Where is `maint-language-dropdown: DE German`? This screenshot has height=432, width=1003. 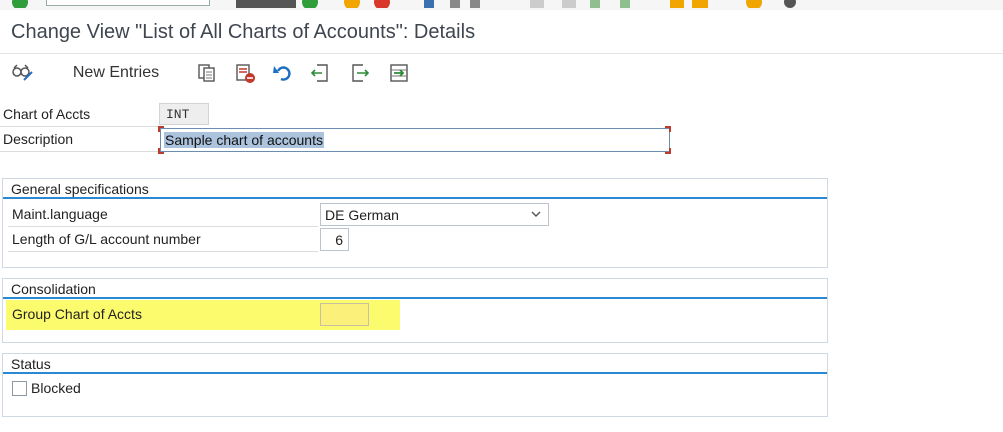
maint-language-dropdown: DE German is located at coordinates (434, 214).